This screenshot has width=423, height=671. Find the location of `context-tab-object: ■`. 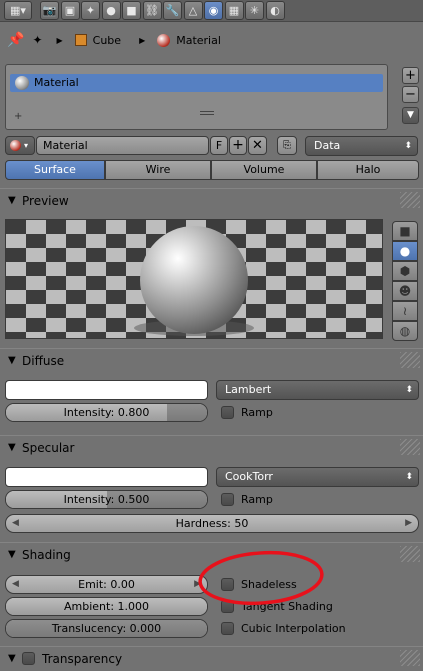

context-tab-object: ■ is located at coordinates (131, 10).